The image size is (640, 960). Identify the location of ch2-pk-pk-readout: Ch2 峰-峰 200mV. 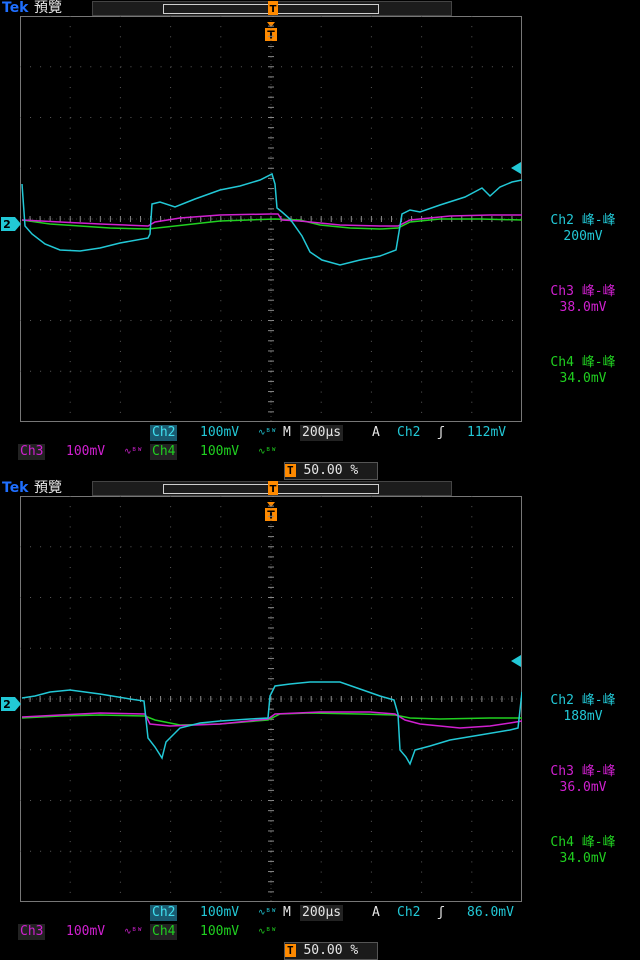
(583, 228).